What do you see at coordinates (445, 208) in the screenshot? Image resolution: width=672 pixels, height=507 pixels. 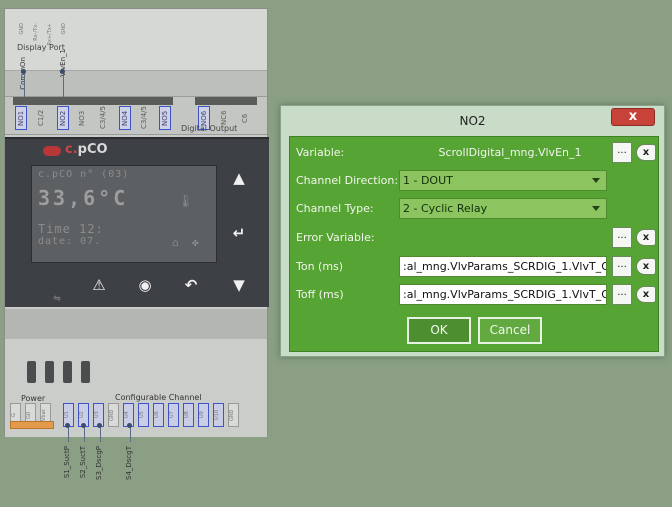 I see `channel-type-value: 2 - Cyclic Relay` at bounding box center [445, 208].